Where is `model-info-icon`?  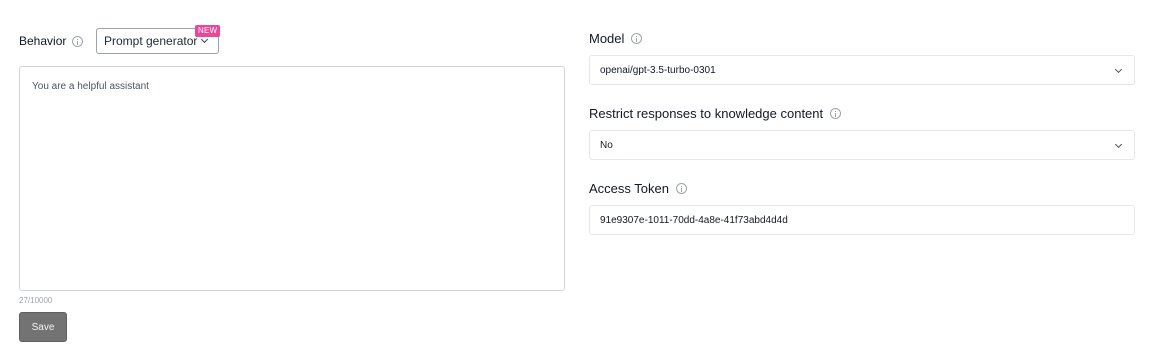
model-info-icon is located at coordinates (637, 38).